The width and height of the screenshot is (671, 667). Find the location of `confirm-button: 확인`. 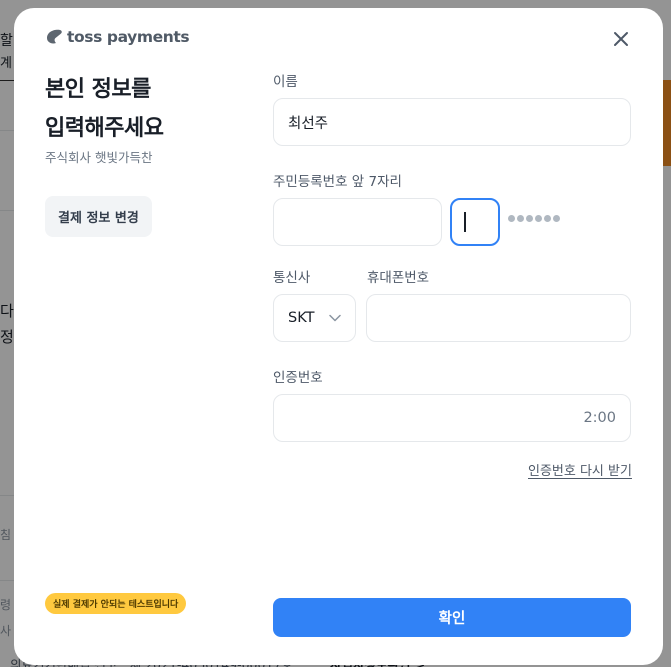

confirm-button: 확인 is located at coordinates (452, 617).